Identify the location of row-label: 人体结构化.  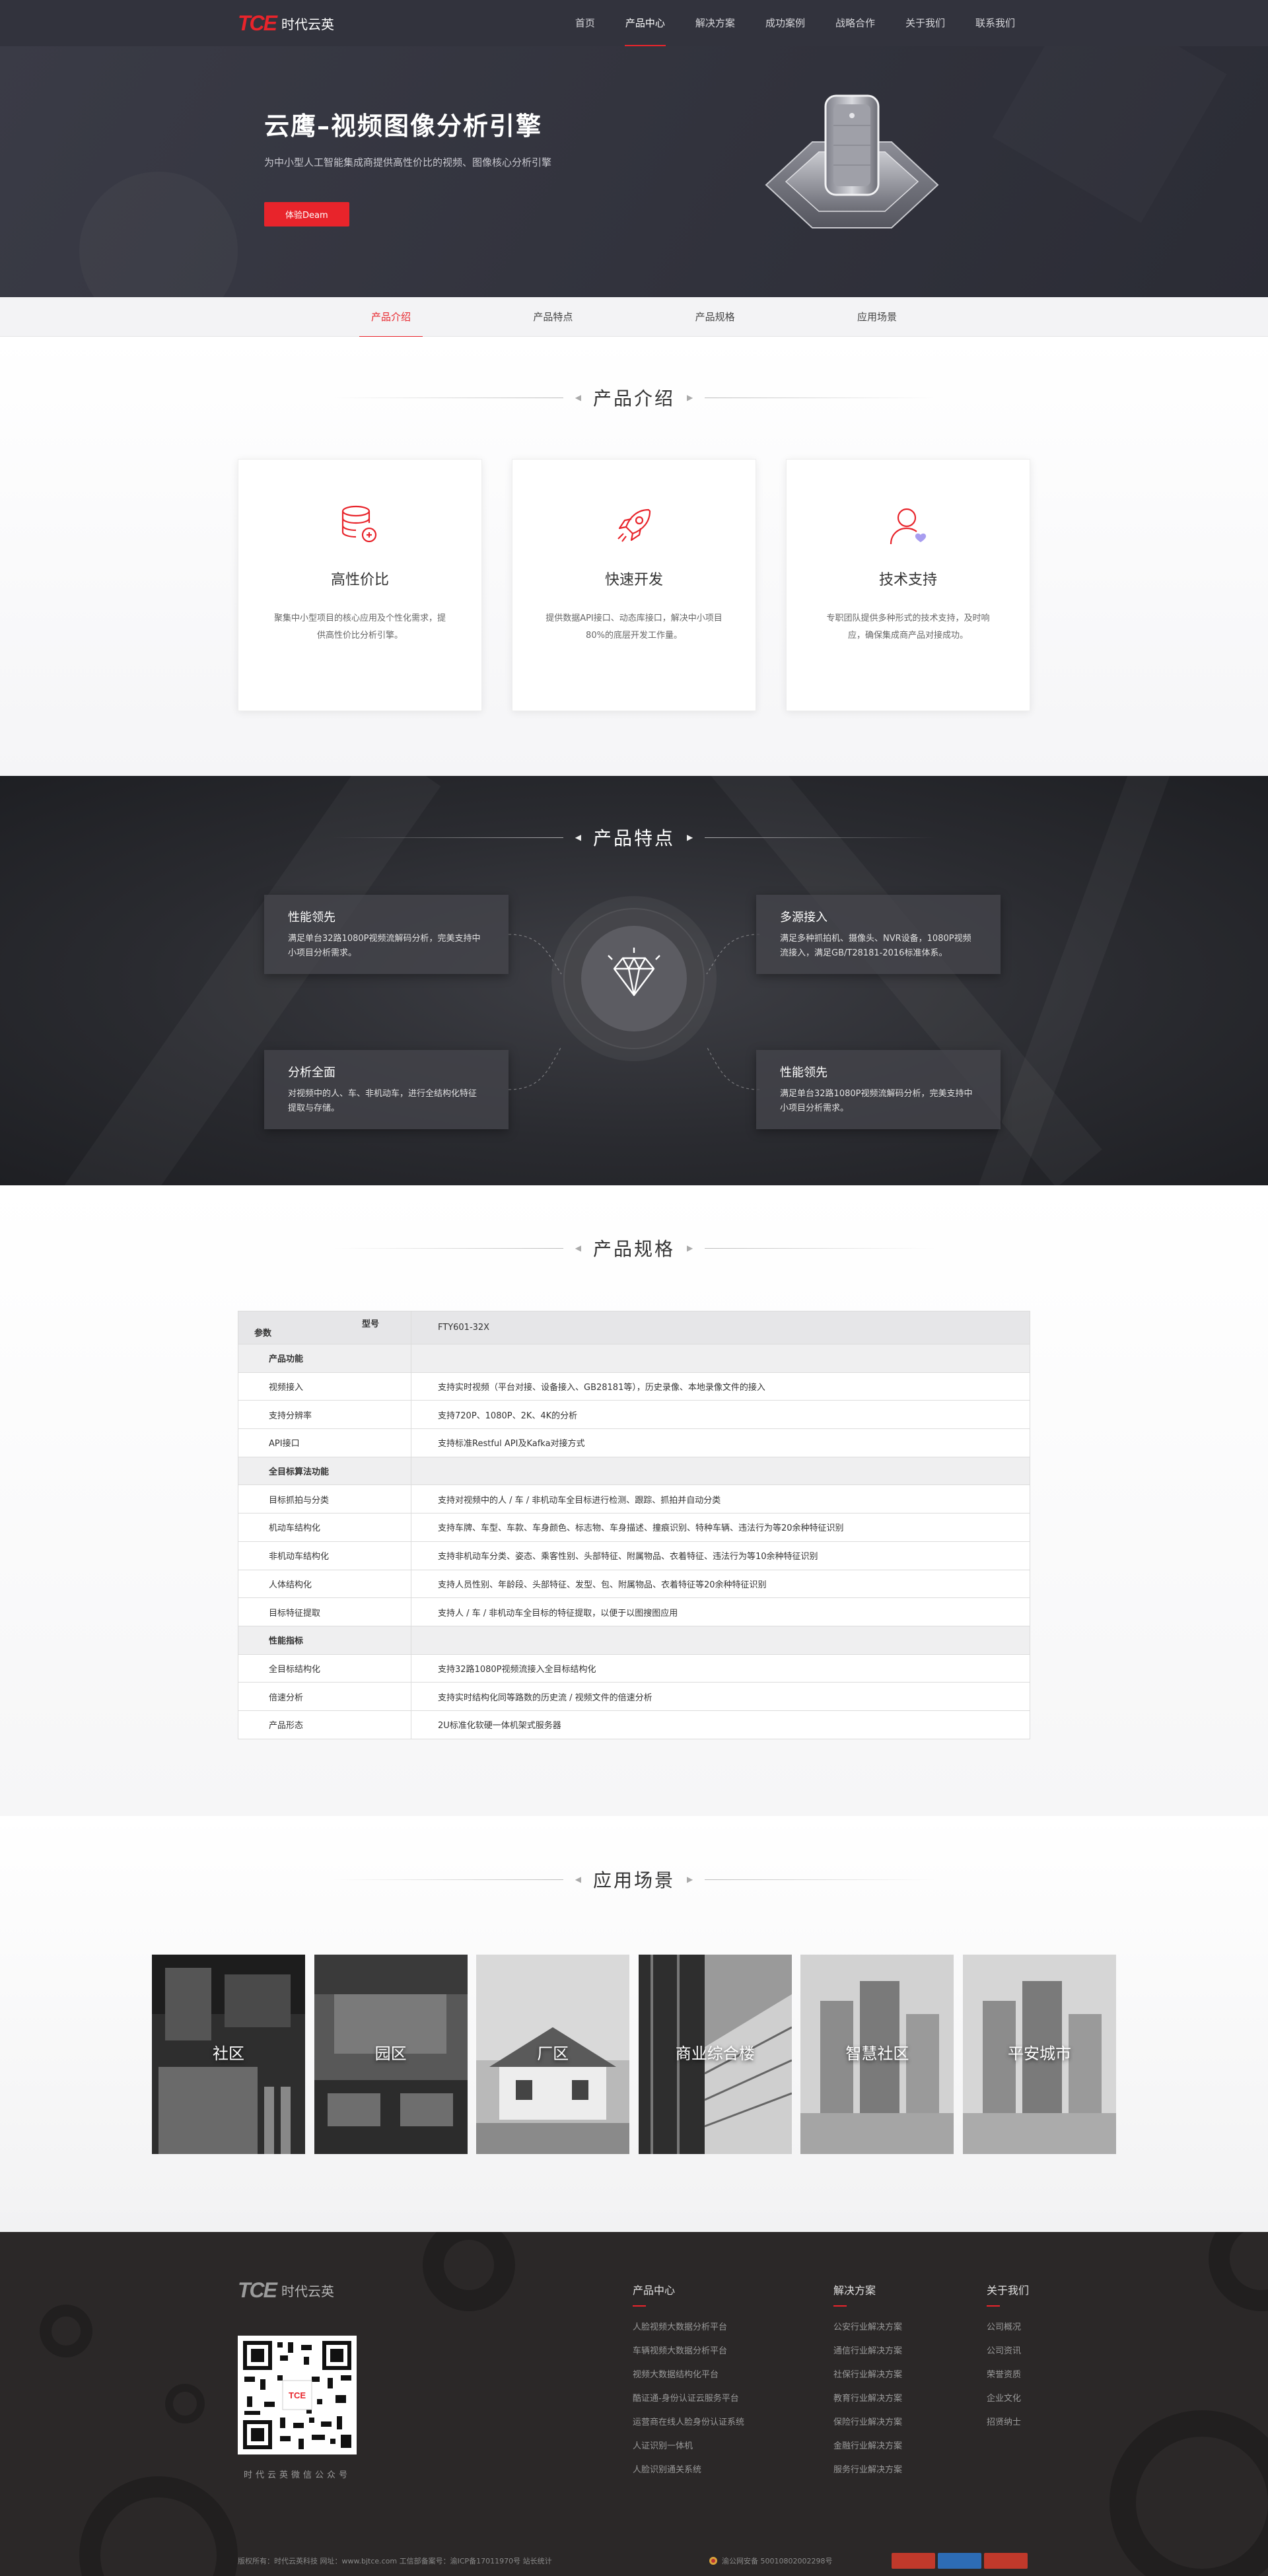
(324, 1584).